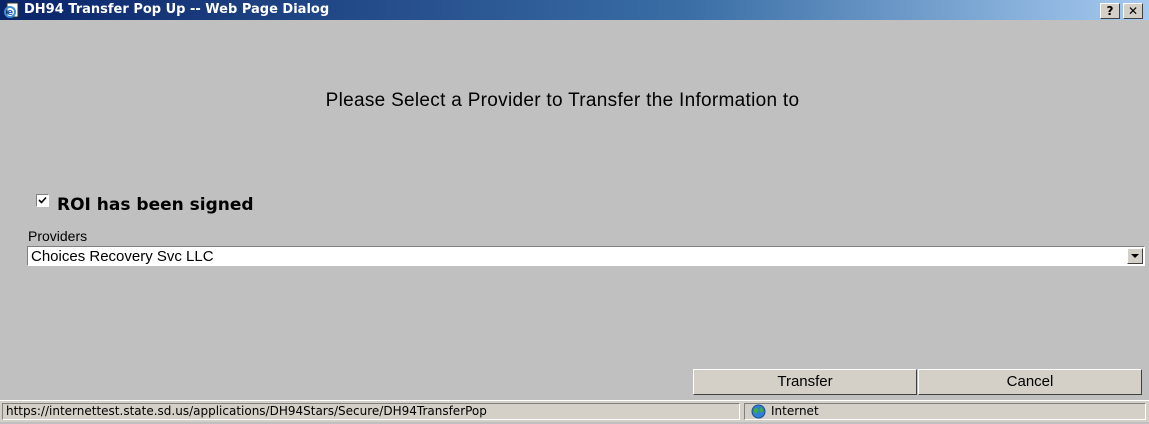 The width and height of the screenshot is (1149, 424). I want to click on ie-page-icon: e, so click(12, 10).